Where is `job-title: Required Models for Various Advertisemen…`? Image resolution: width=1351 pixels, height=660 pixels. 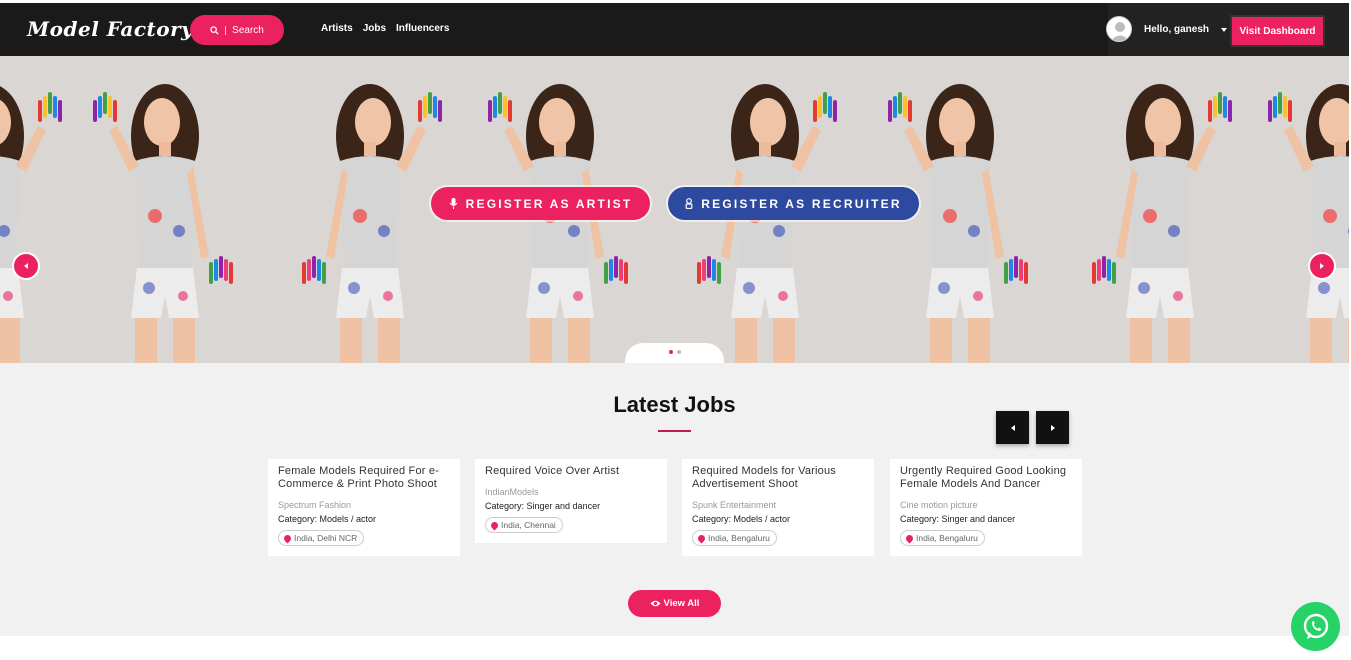
job-title: Required Models for Various Advertisemen… is located at coordinates (778, 478).